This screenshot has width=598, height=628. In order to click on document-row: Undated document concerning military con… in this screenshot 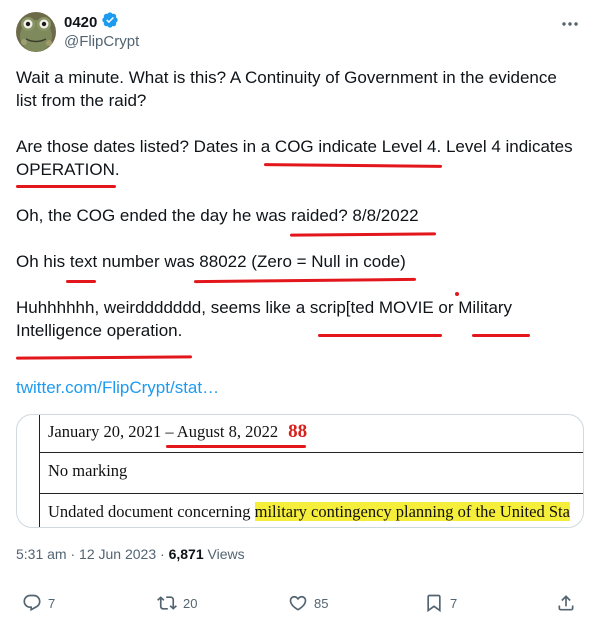, I will do `click(311, 510)`.